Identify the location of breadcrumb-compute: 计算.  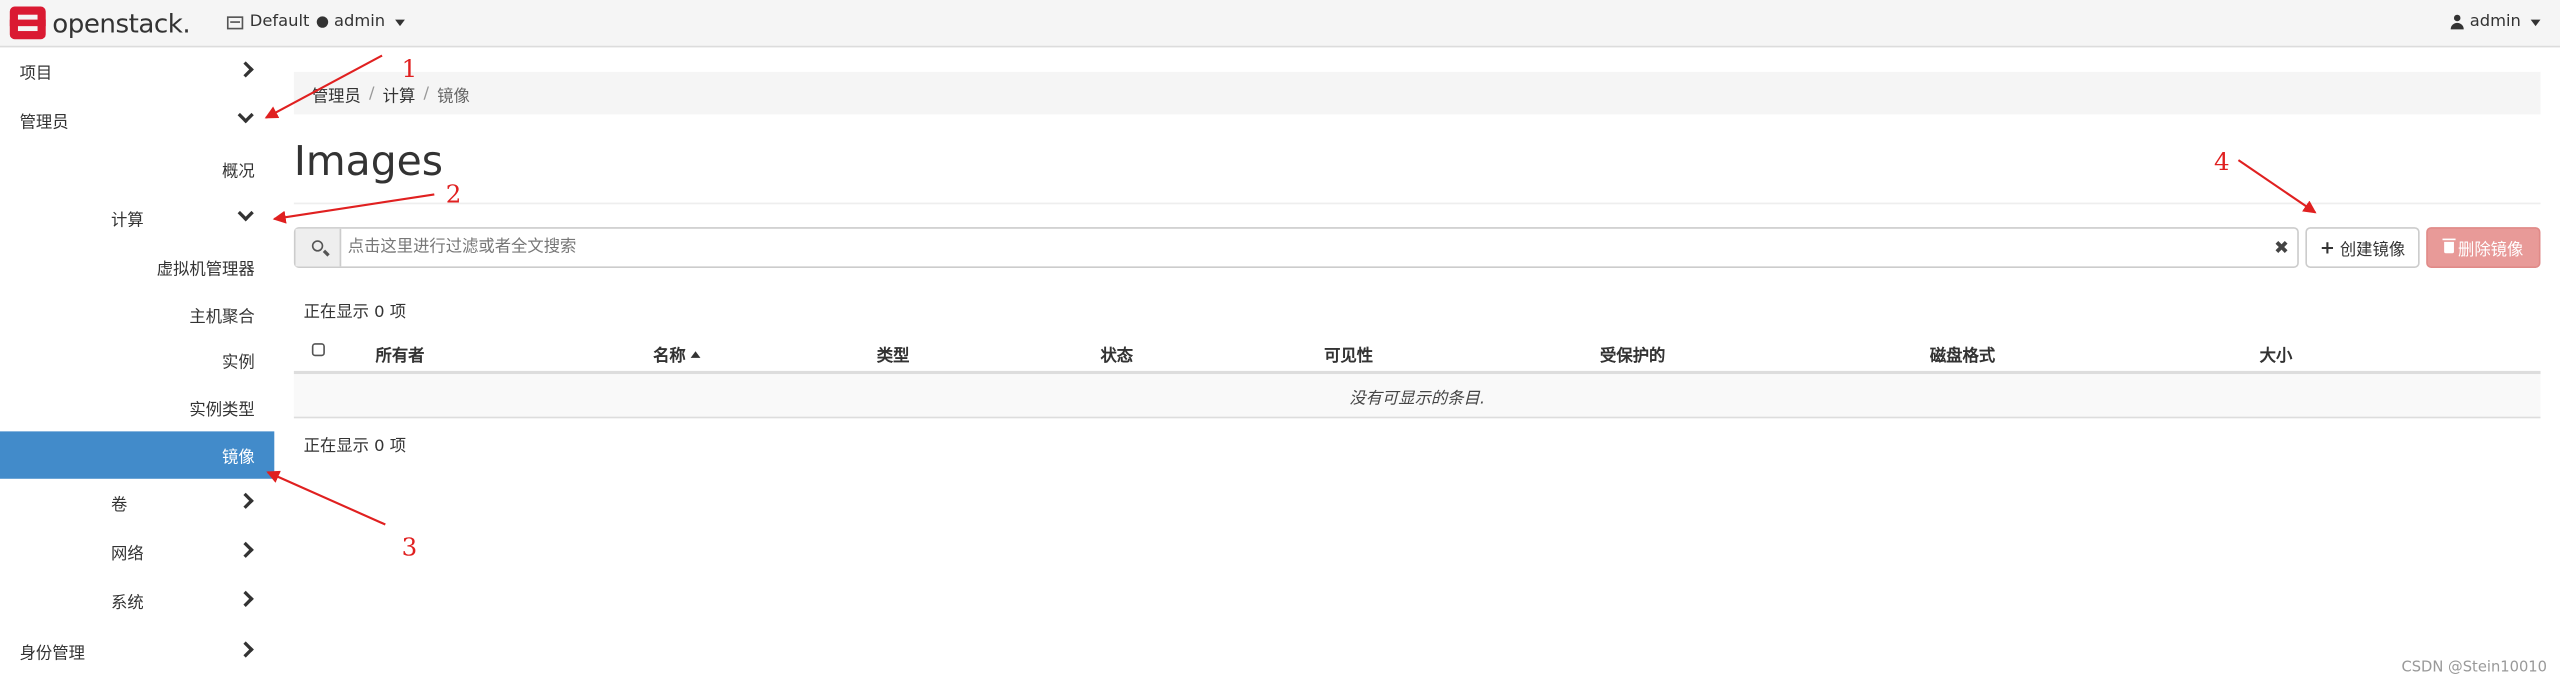
(399, 93).